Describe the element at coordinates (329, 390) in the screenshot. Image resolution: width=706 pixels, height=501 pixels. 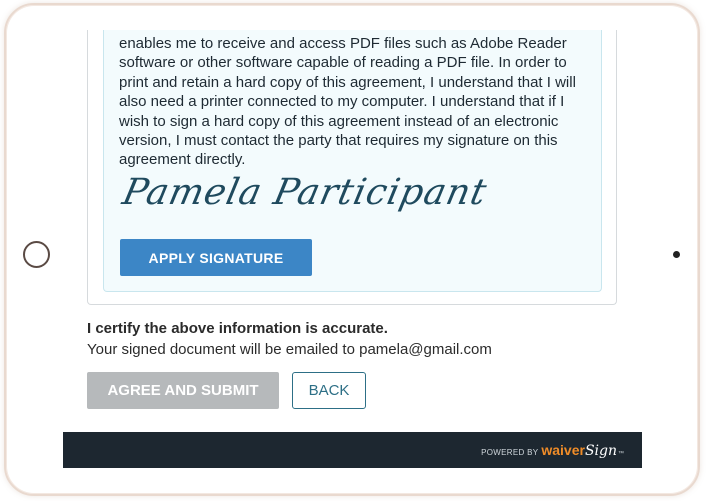
I see `back-button: BACK` at that location.